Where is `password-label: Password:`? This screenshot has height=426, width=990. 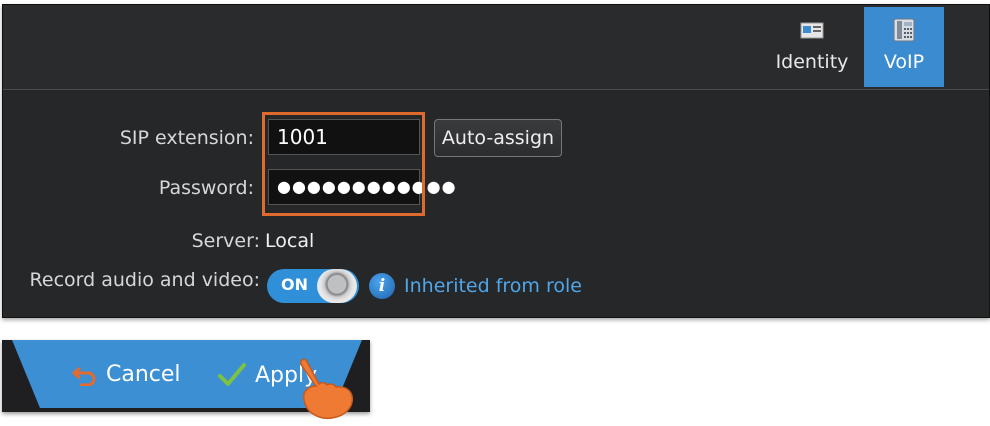 password-label: Password: is located at coordinates (206, 188).